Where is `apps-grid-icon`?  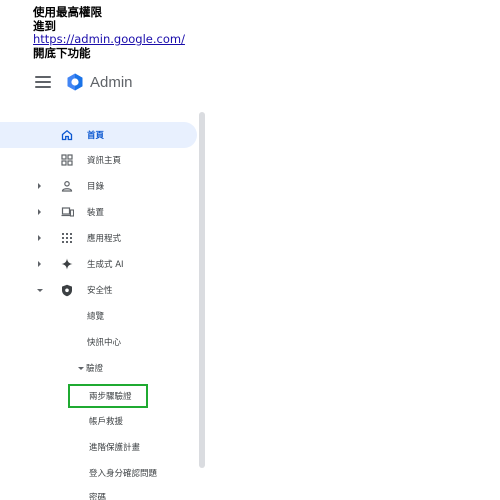 apps-grid-icon is located at coordinates (67, 238).